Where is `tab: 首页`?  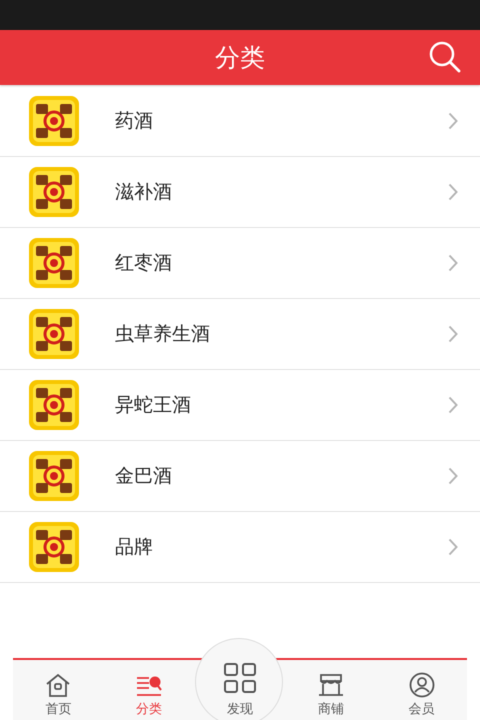
tab: 首页 is located at coordinates (58, 690).